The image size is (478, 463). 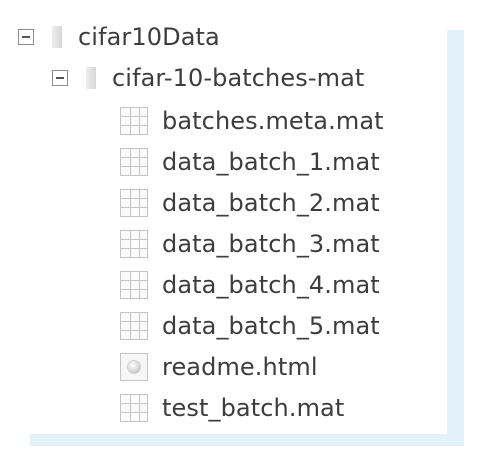 I want to click on tree-node-cifar10data: cifar10Data, so click(x=119, y=37).